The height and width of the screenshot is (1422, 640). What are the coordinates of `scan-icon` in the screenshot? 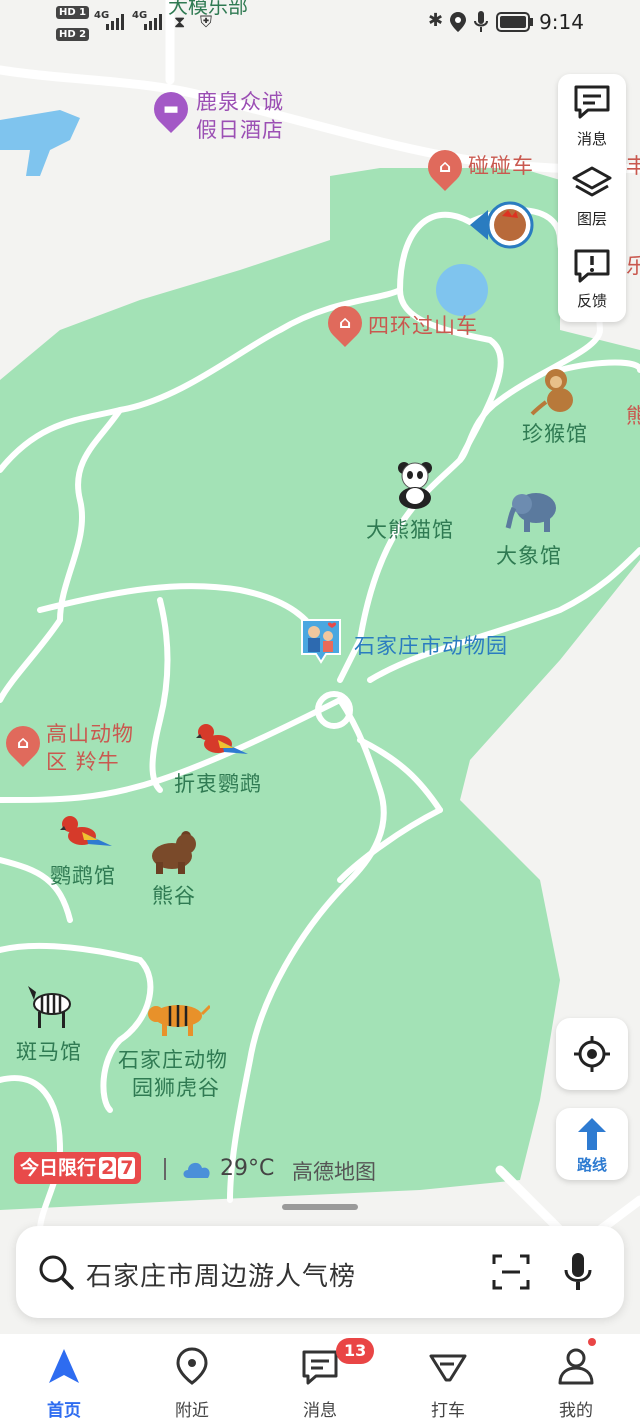 It's located at (511, 1272).